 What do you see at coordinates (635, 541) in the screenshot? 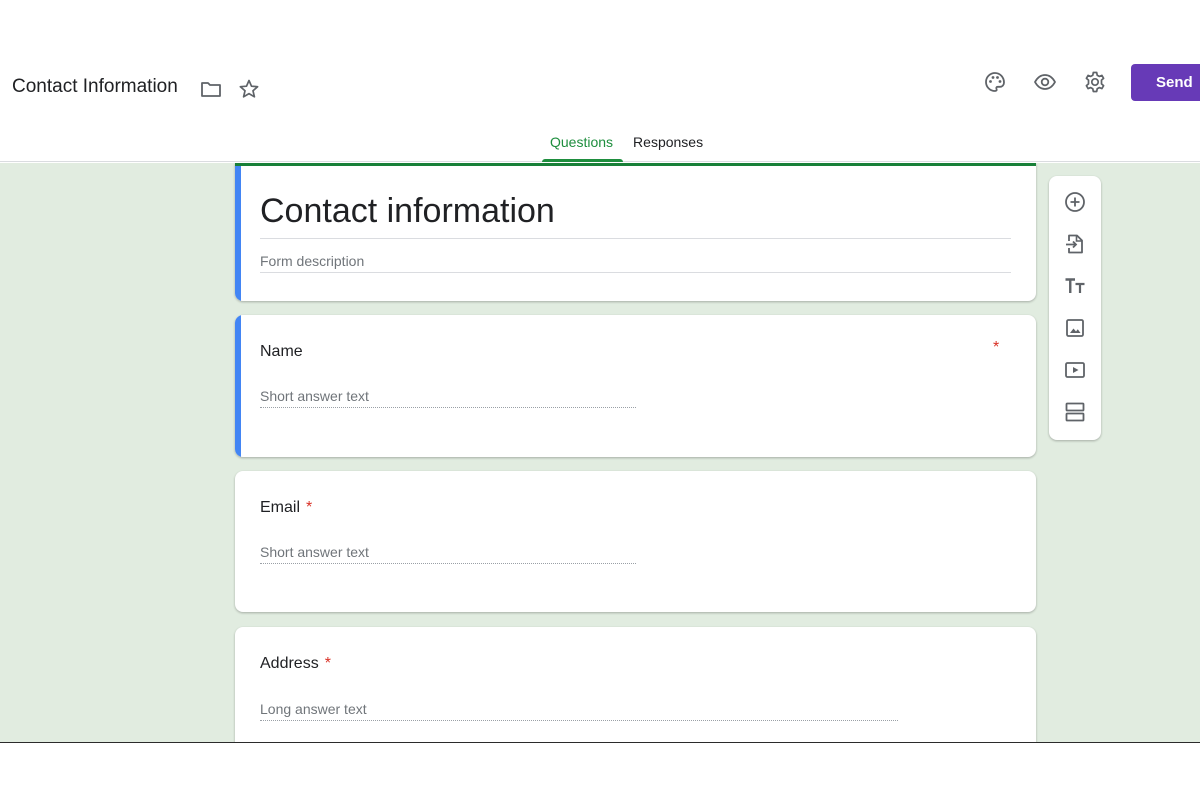
I see `question-card-email: Email * Short answer text` at bounding box center [635, 541].